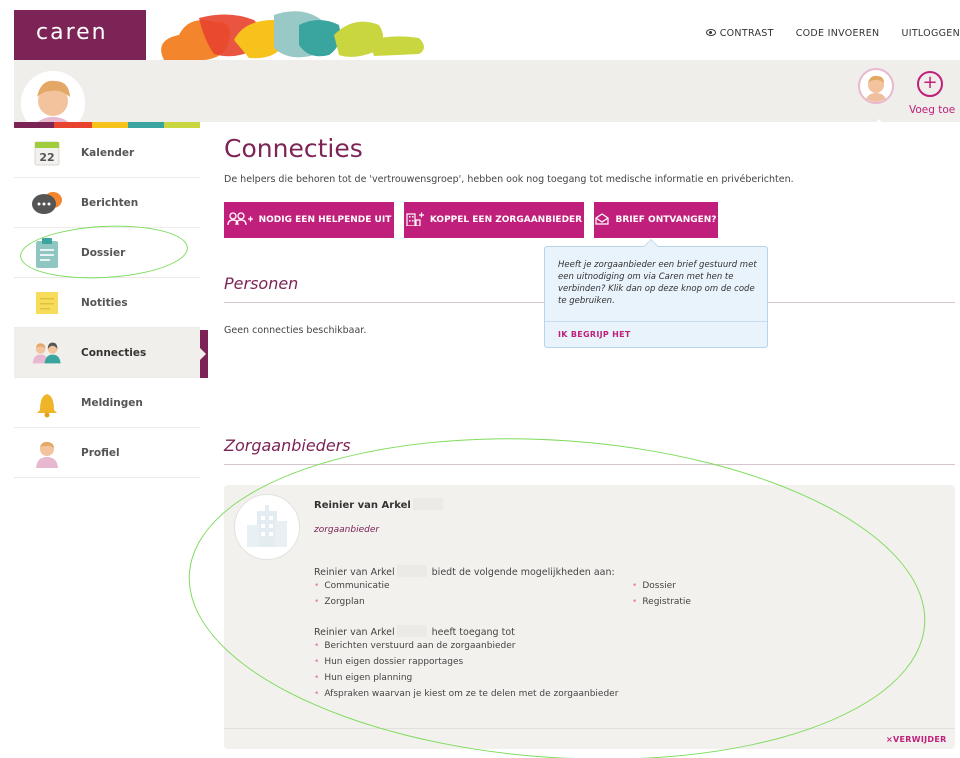 Image resolution: width=960 pixels, height=758 pixels. What do you see at coordinates (279, 35) in the screenshot?
I see `decorative-blobs` at bounding box center [279, 35].